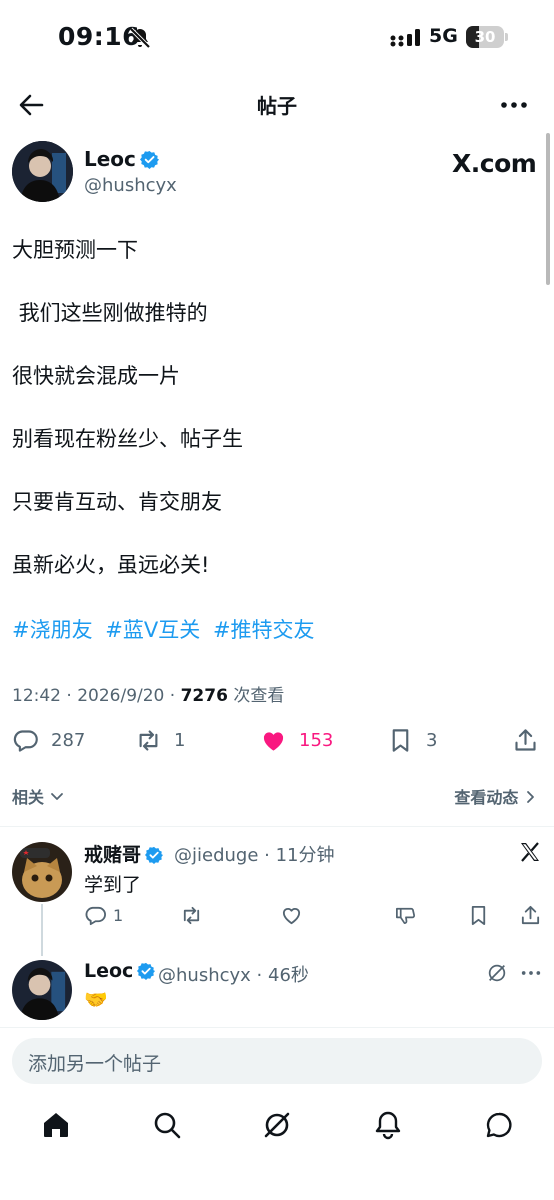 The width and height of the screenshot is (554, 1200). I want to click on reply-text: 学到了, so click(113, 885).